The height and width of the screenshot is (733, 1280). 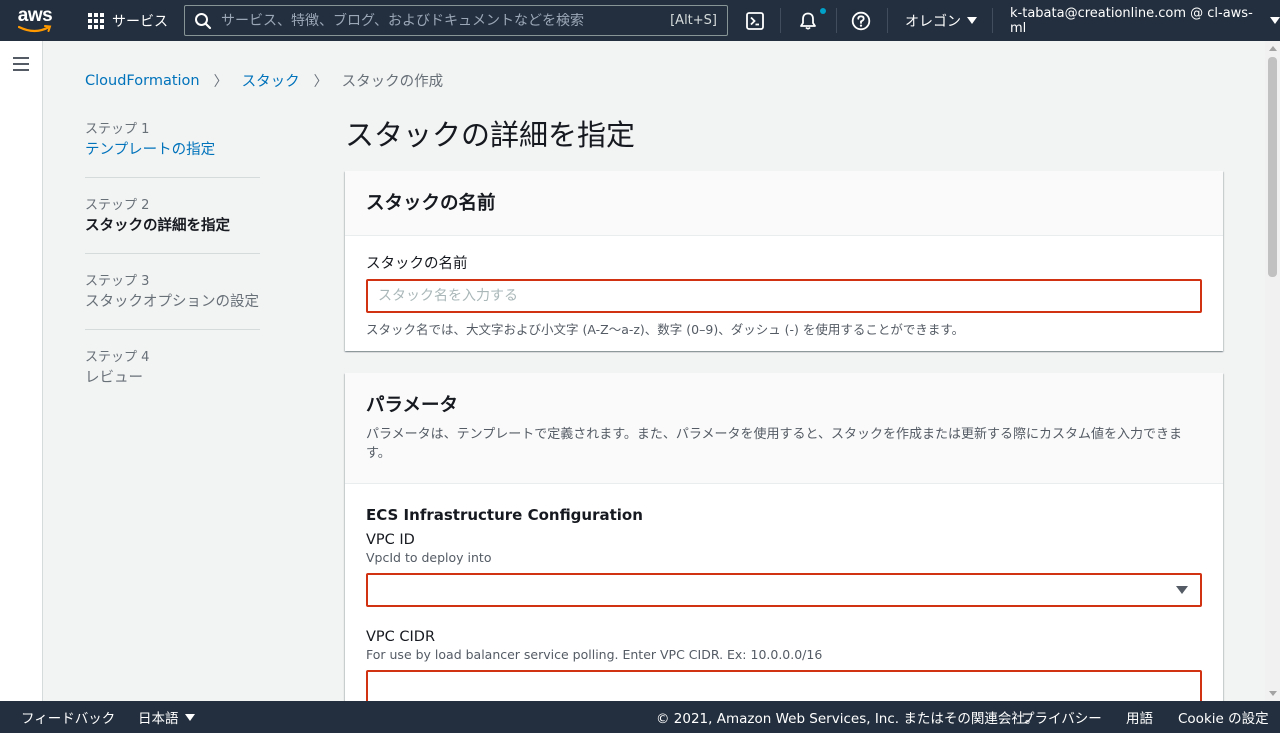 I want to click on step-label-current: スタックの詳細を指定, so click(x=157, y=226).